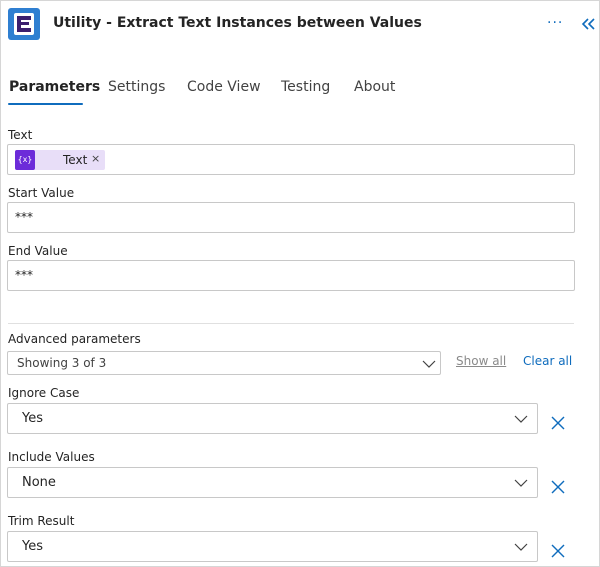 This screenshot has width=600, height=567. I want to click on start-value-text: ***, so click(24, 217).